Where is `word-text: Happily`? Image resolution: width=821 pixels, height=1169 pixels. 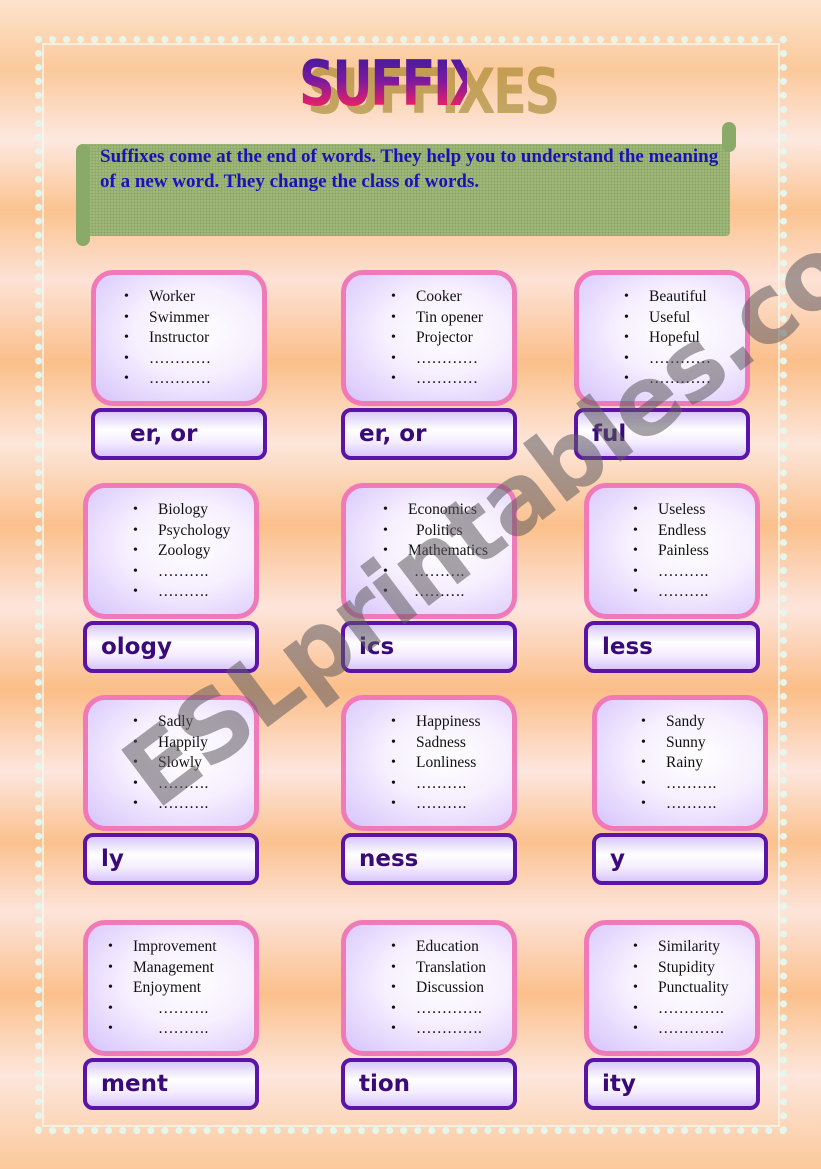 word-text: Happily is located at coordinates (183, 742).